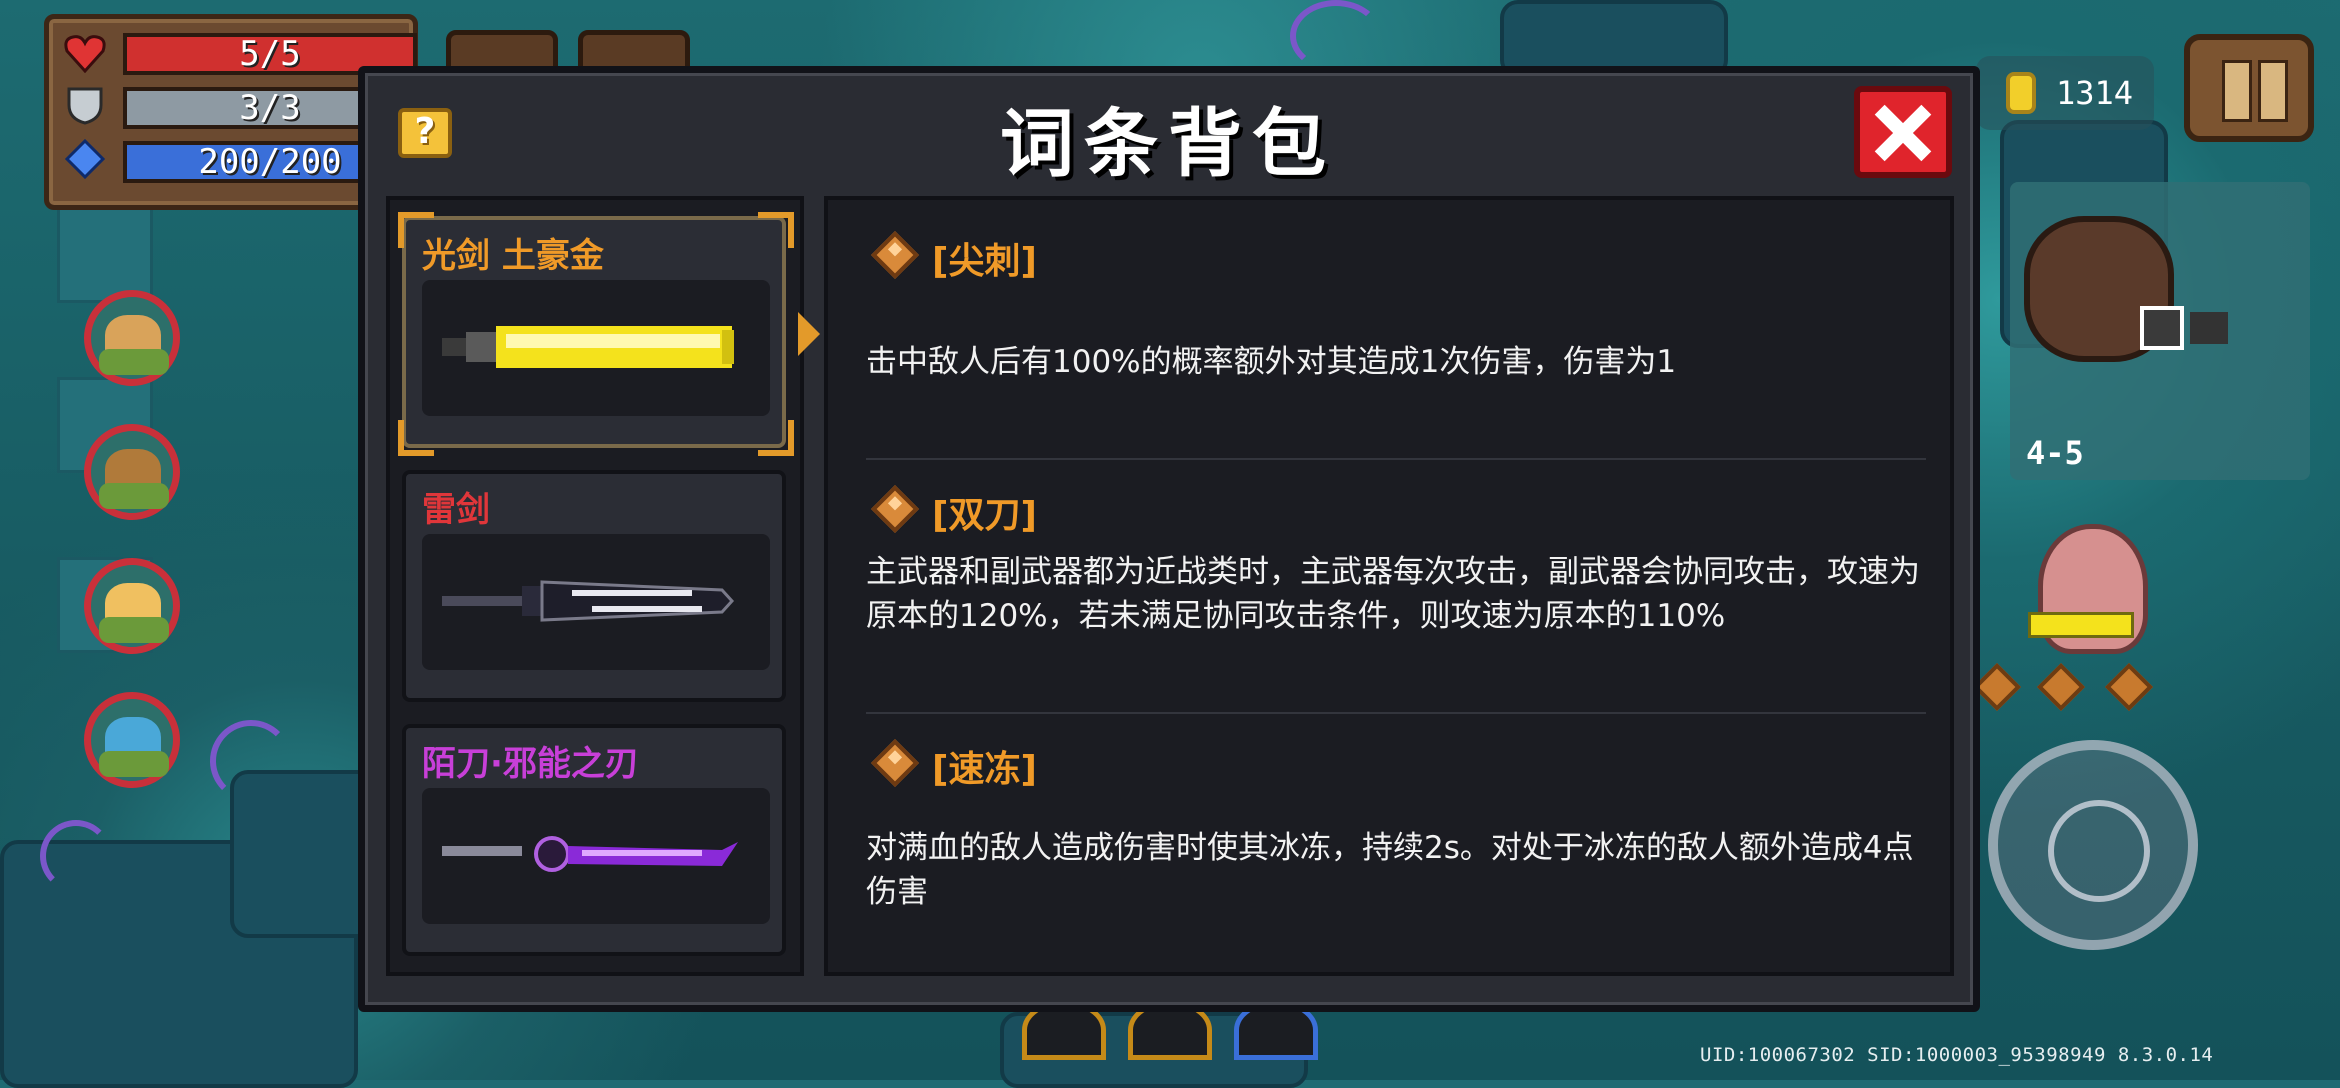 The width and height of the screenshot is (2340, 1088). What do you see at coordinates (513, 256) in the screenshot?
I see `weapon-name: 光剑 土豪金` at bounding box center [513, 256].